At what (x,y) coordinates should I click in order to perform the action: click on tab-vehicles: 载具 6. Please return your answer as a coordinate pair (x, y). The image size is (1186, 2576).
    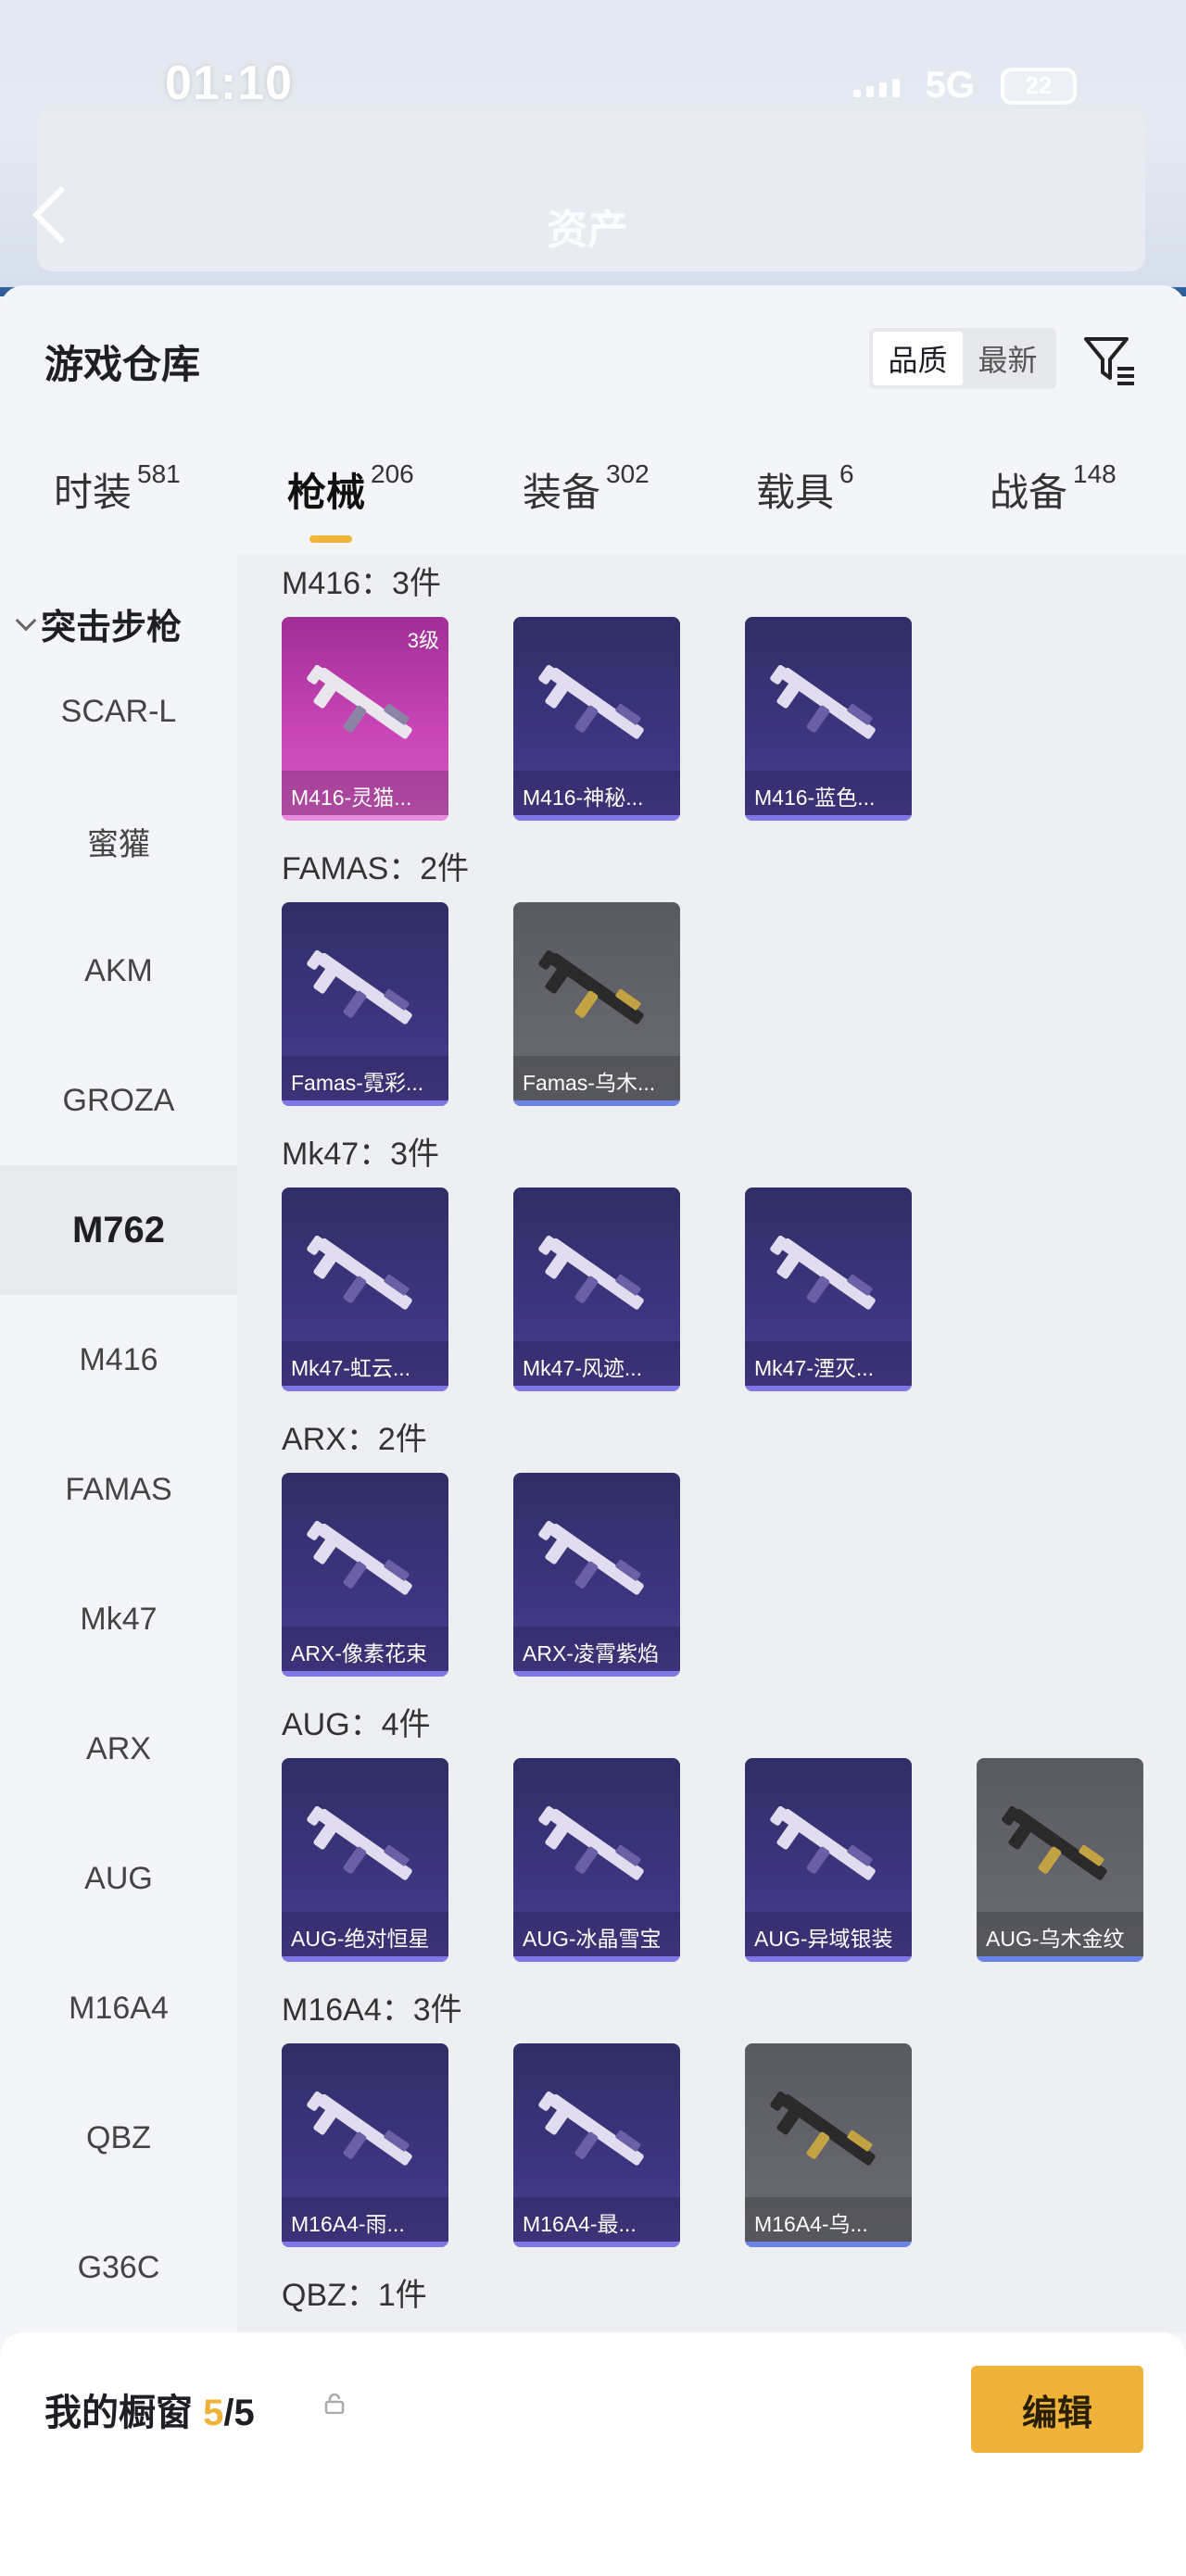
    Looking at the image, I should click on (805, 488).